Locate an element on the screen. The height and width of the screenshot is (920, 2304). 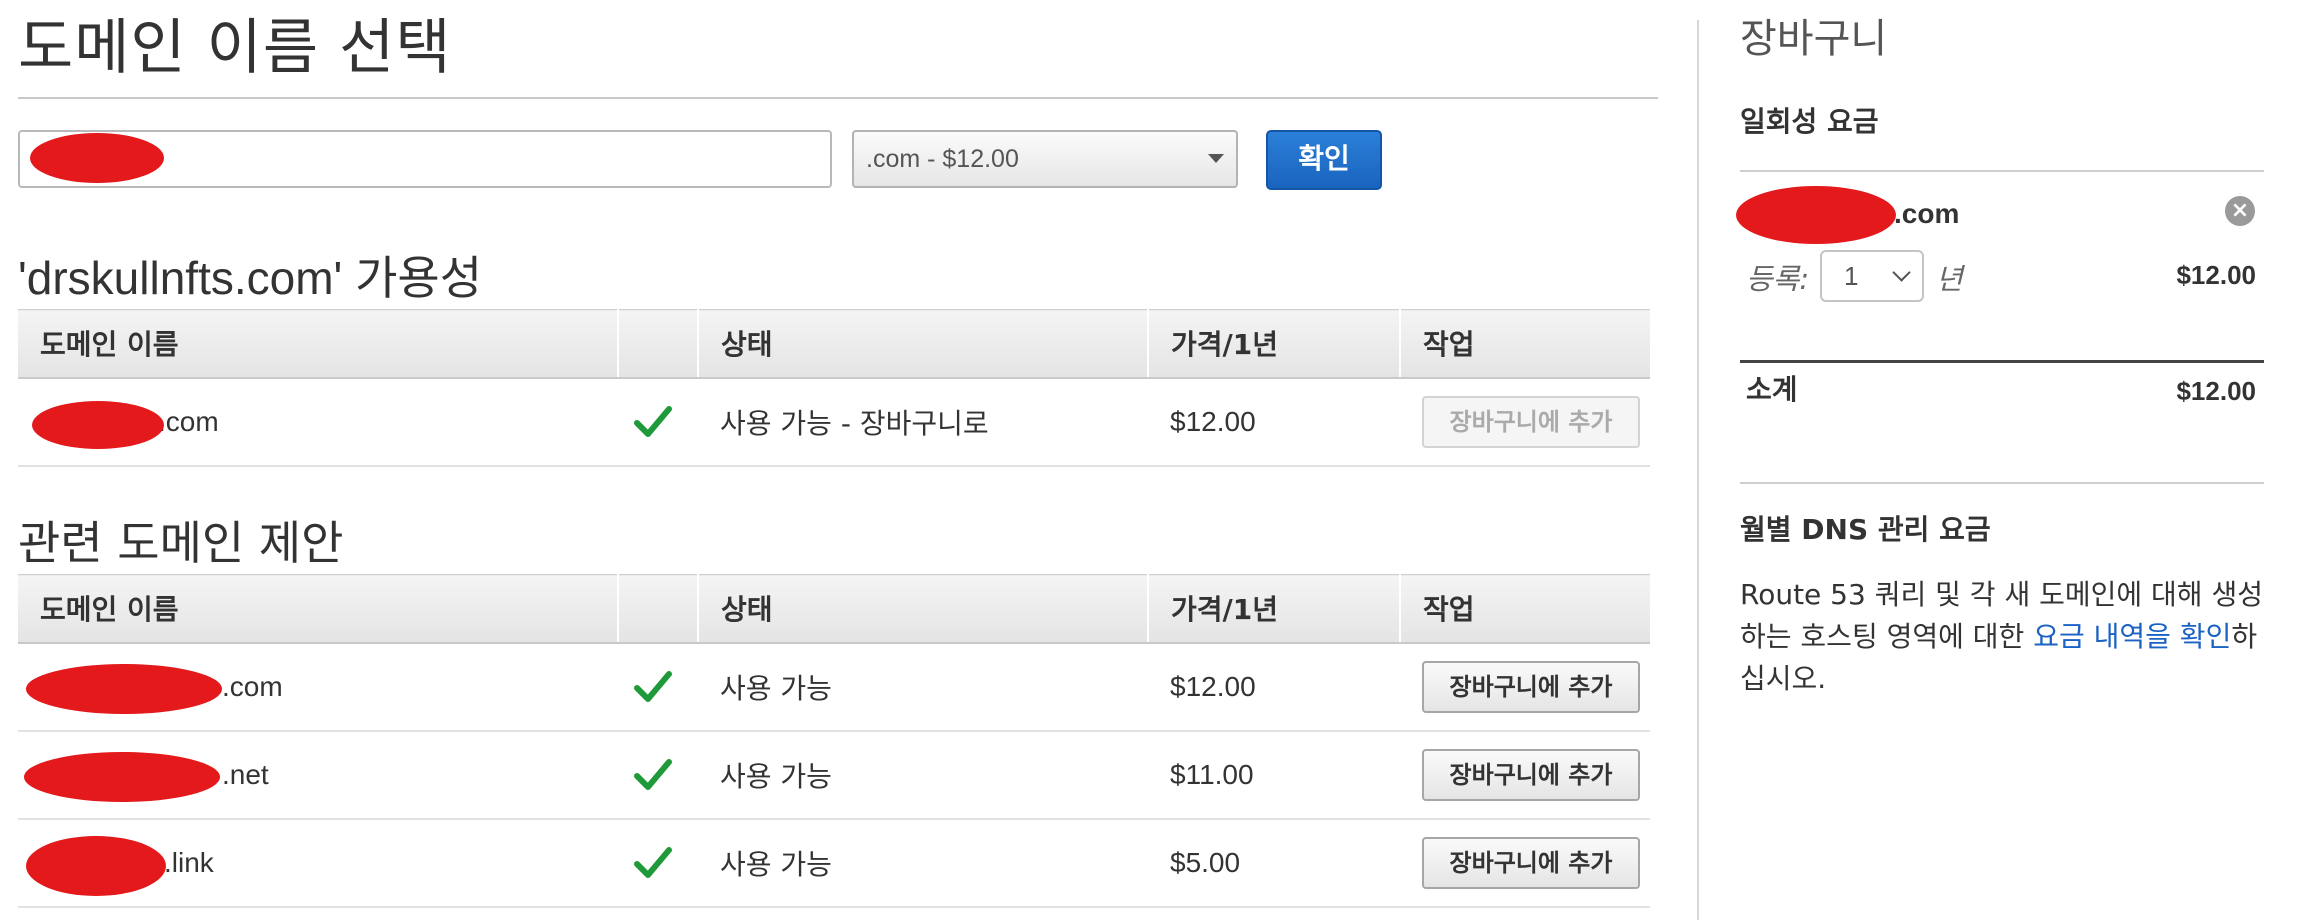
registration-years-select: 1 is located at coordinates (1872, 276).